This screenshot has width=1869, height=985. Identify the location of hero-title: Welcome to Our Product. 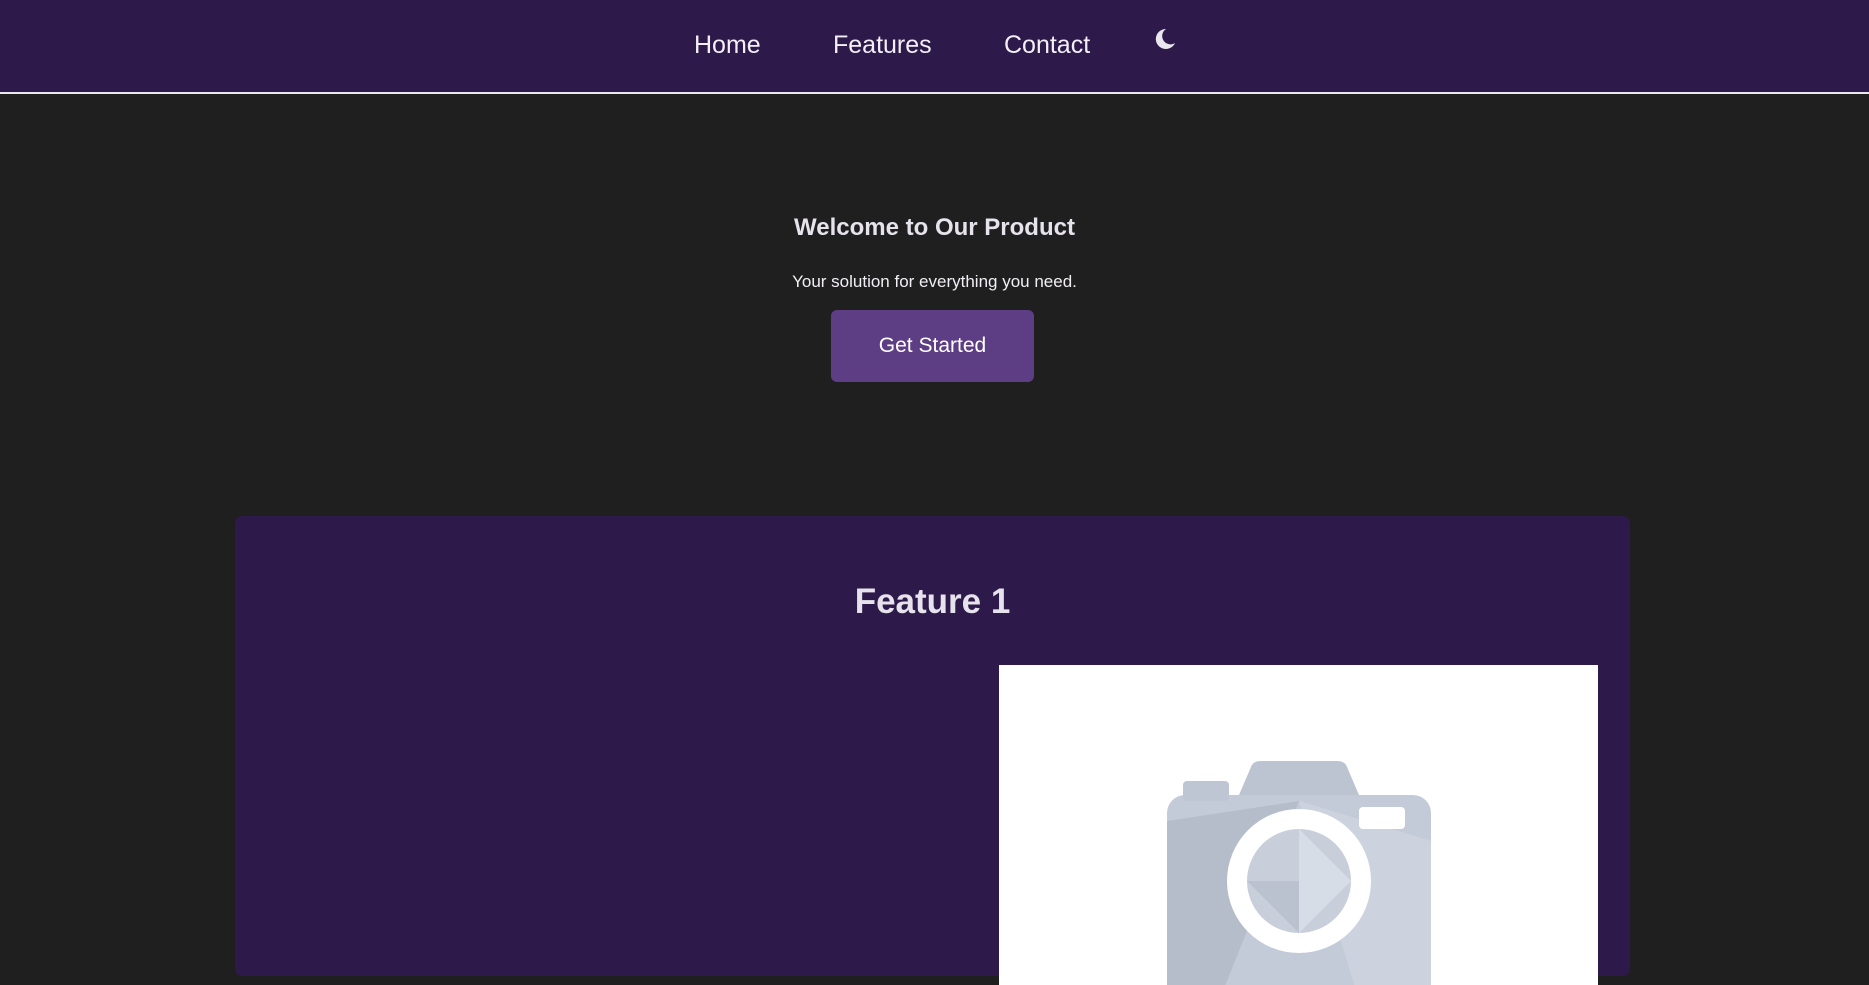
(934, 227).